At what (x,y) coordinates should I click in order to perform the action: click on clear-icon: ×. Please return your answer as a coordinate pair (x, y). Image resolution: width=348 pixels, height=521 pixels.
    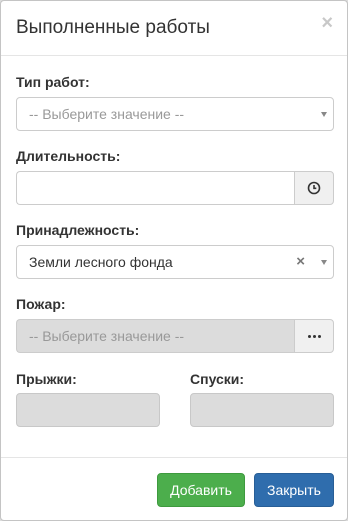
    Looking at the image, I should click on (300, 261).